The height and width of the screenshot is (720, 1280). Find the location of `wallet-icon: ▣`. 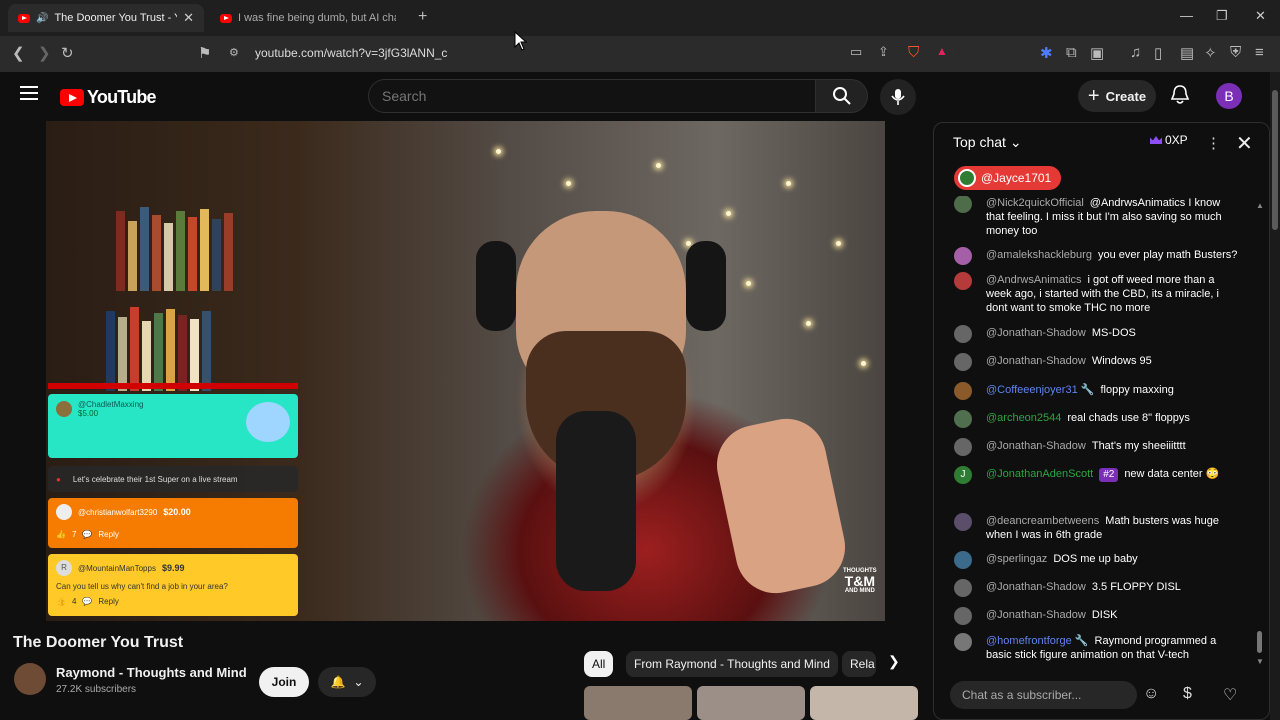

wallet-icon: ▣ is located at coordinates (1097, 53).